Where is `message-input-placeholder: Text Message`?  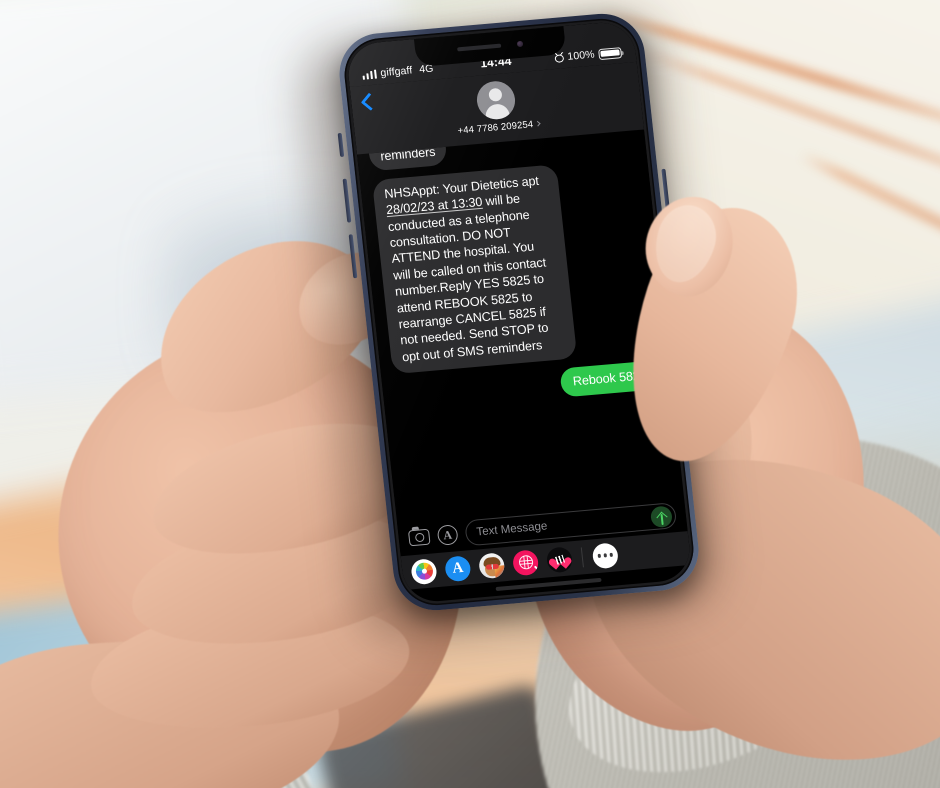
message-input-placeholder: Text Message is located at coordinates (511, 529).